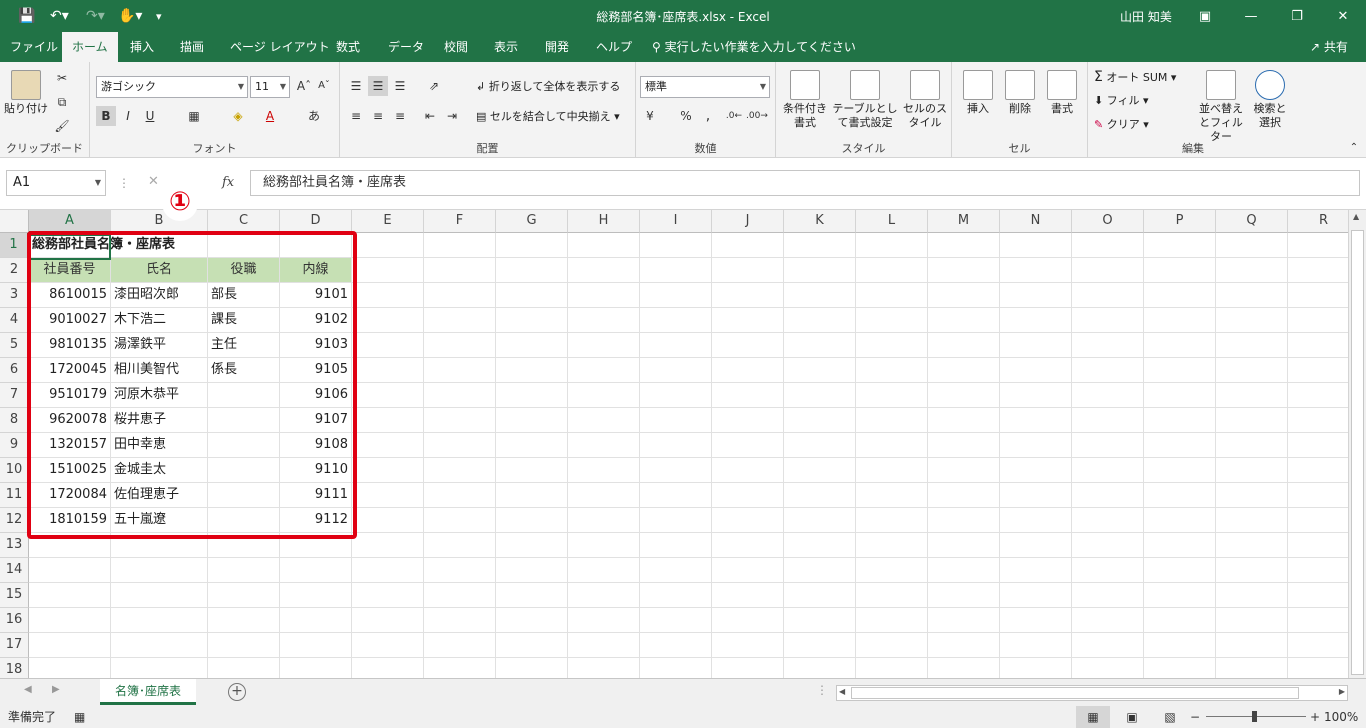 This screenshot has height=728, width=1366. Describe the element at coordinates (748, 420) in the screenshot. I see `cell-j8` at that location.